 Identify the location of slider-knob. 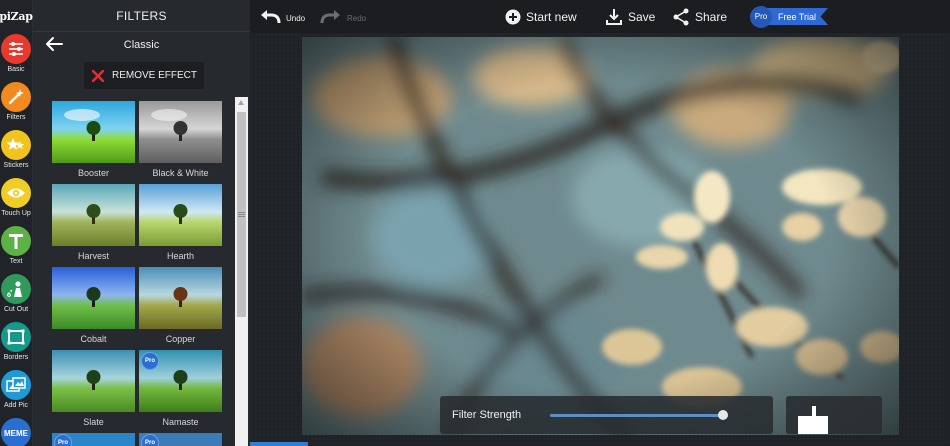
(722, 415).